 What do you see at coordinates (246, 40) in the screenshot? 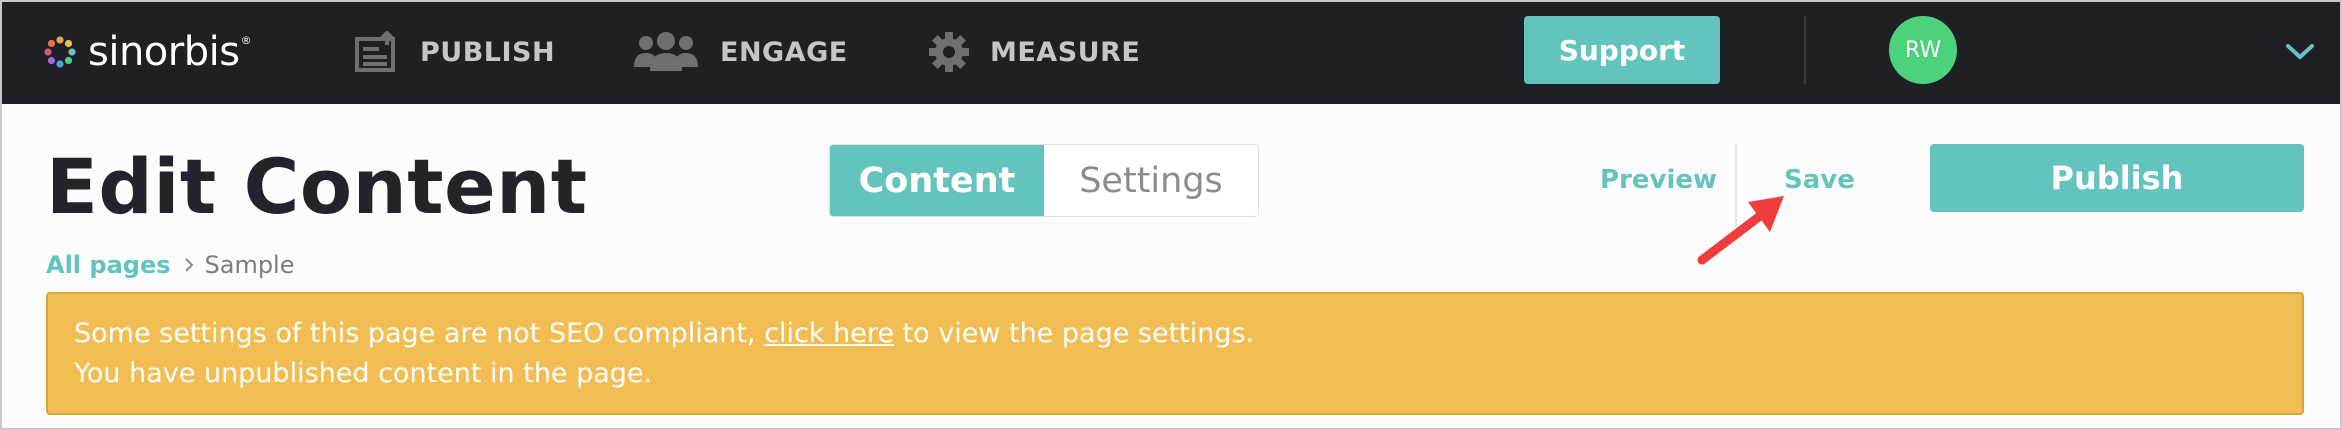
I see `brand-trademark: ®` at bounding box center [246, 40].